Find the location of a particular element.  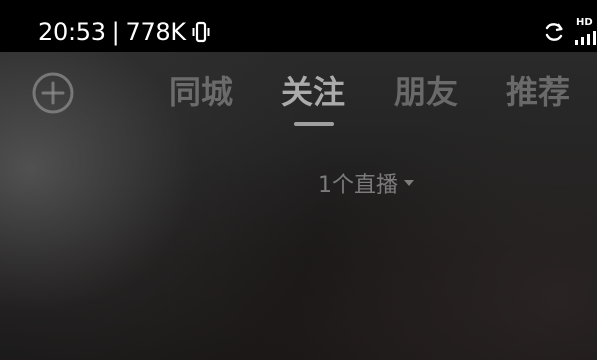

tab-friends: 朋友 is located at coordinates (426, 92).